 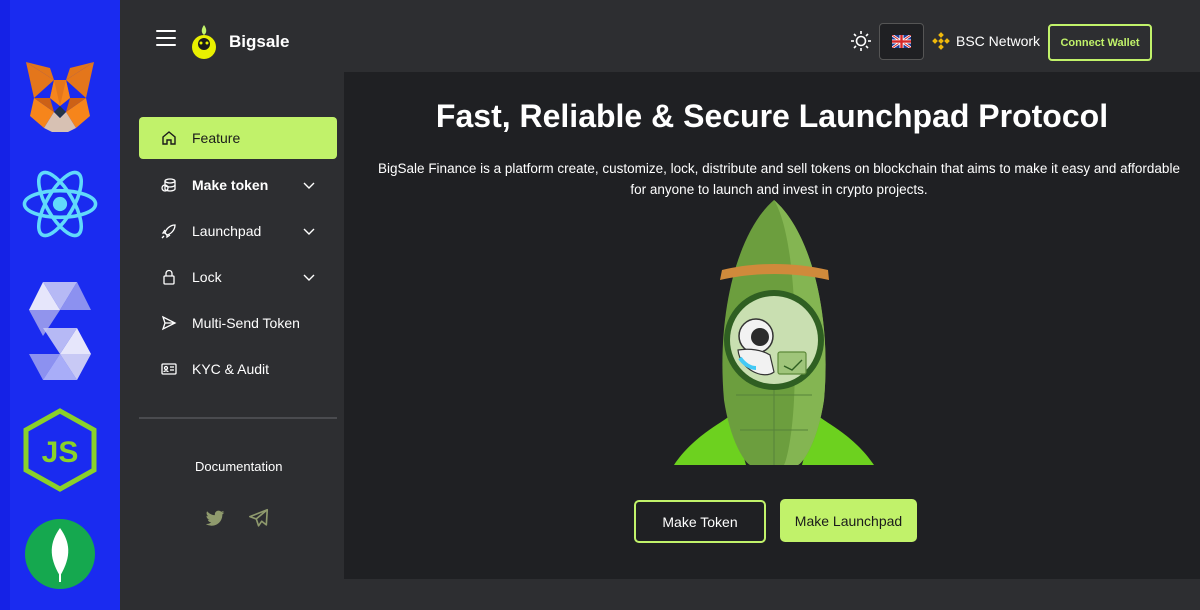 What do you see at coordinates (238, 277) in the screenshot?
I see `sidebar-item-lock: Lock` at bounding box center [238, 277].